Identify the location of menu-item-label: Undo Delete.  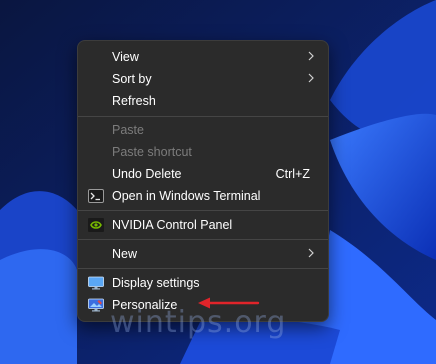
(147, 174).